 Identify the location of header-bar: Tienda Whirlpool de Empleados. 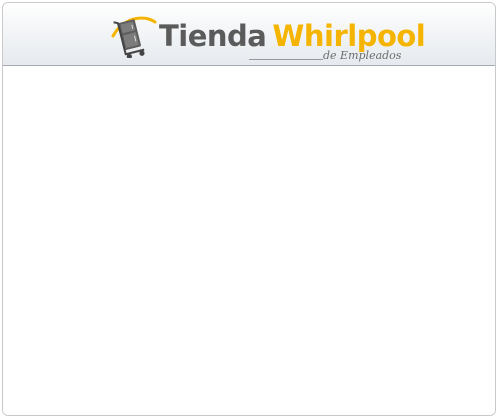
(249, 34).